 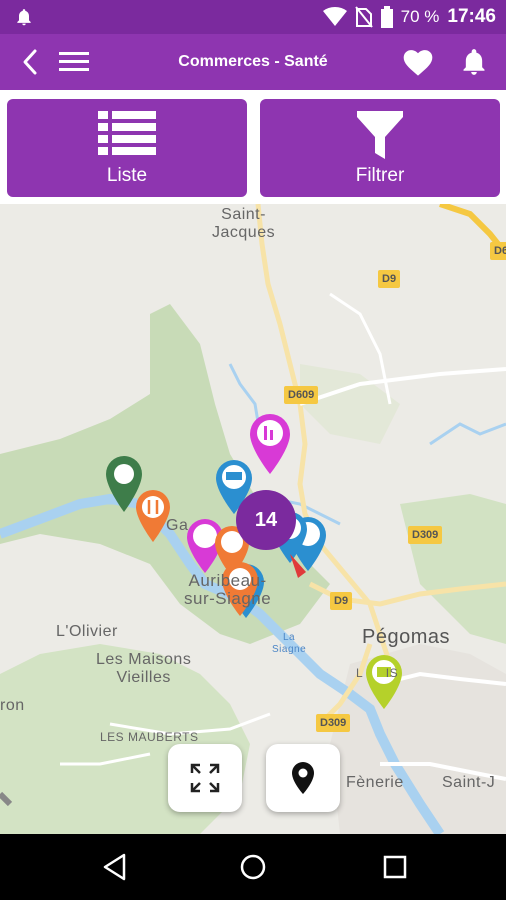 I want to click on wifi-icon, so click(x=334, y=16).